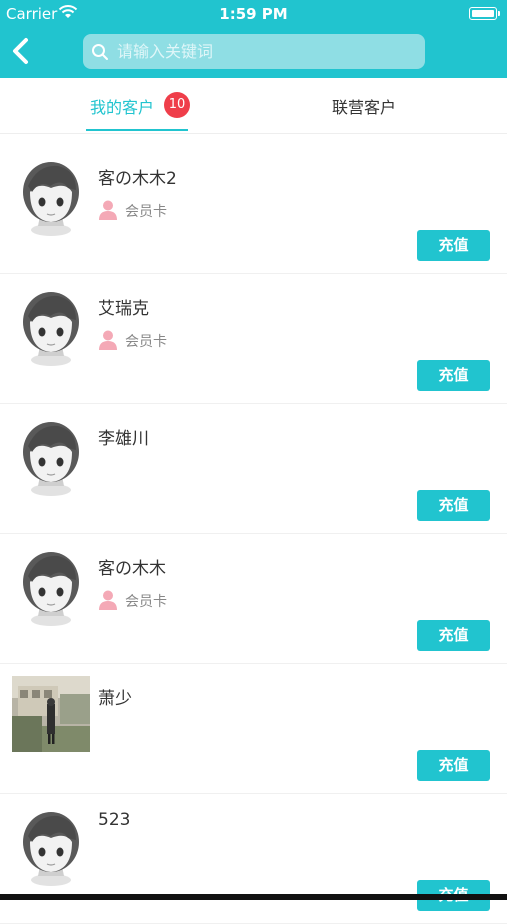 Image resolution: width=507 pixels, height=924 pixels. Describe the element at coordinates (177, 105) in the screenshot. I see `customer-count-badge: 10` at that location.